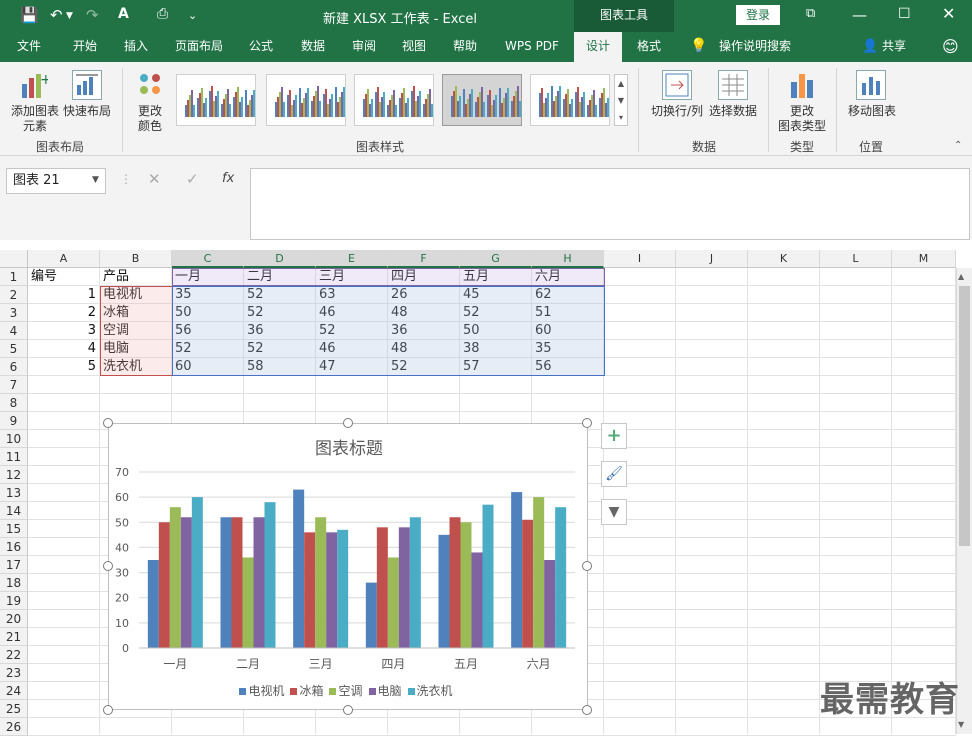  Describe the element at coordinates (261, 691) in the screenshot. I see `legend-item: 电视机` at that location.